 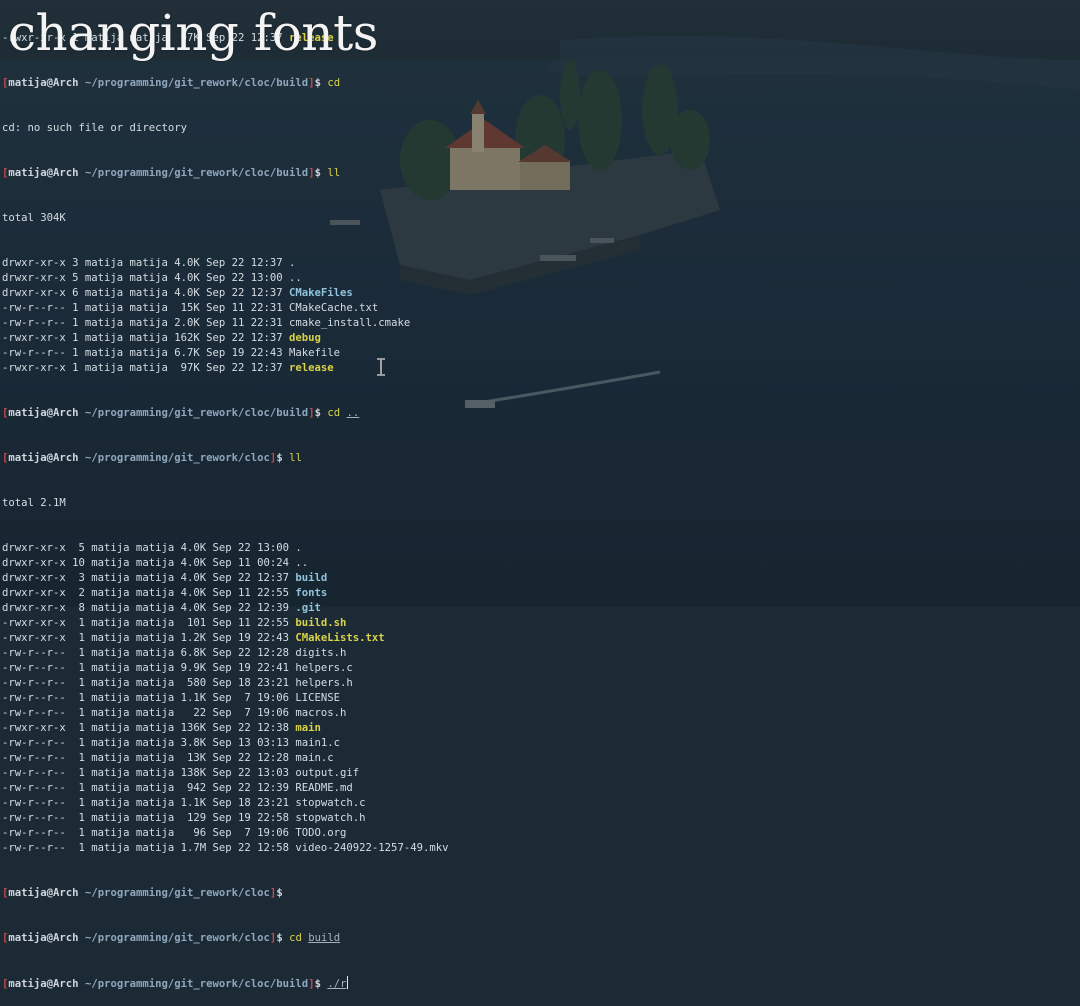 What do you see at coordinates (311, 368) in the screenshot?
I see `executable-name: release` at bounding box center [311, 368].